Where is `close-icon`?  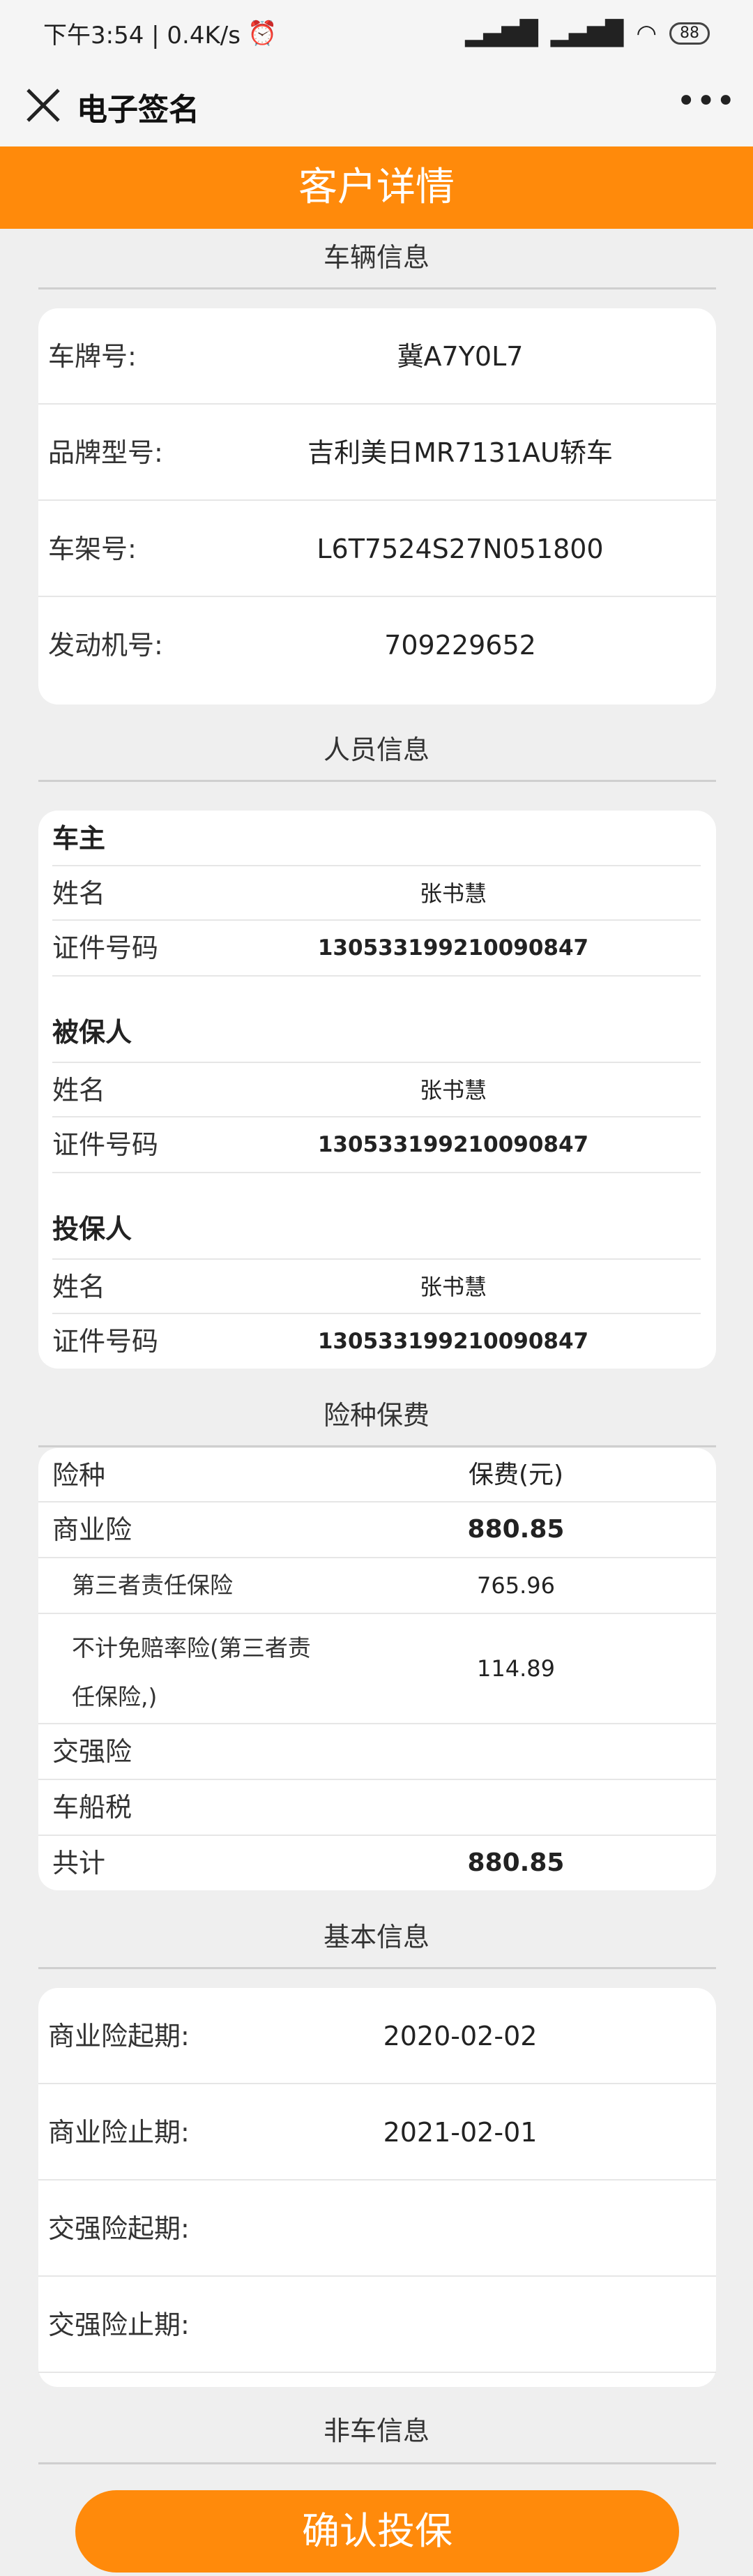
close-icon is located at coordinates (43, 105).